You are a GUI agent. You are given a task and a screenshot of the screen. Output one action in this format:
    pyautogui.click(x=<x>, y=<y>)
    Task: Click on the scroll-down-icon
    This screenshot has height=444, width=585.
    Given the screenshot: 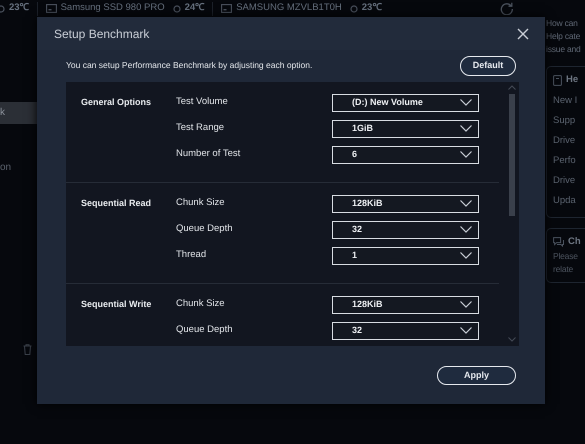 What is the action you would take?
    pyautogui.click(x=512, y=339)
    